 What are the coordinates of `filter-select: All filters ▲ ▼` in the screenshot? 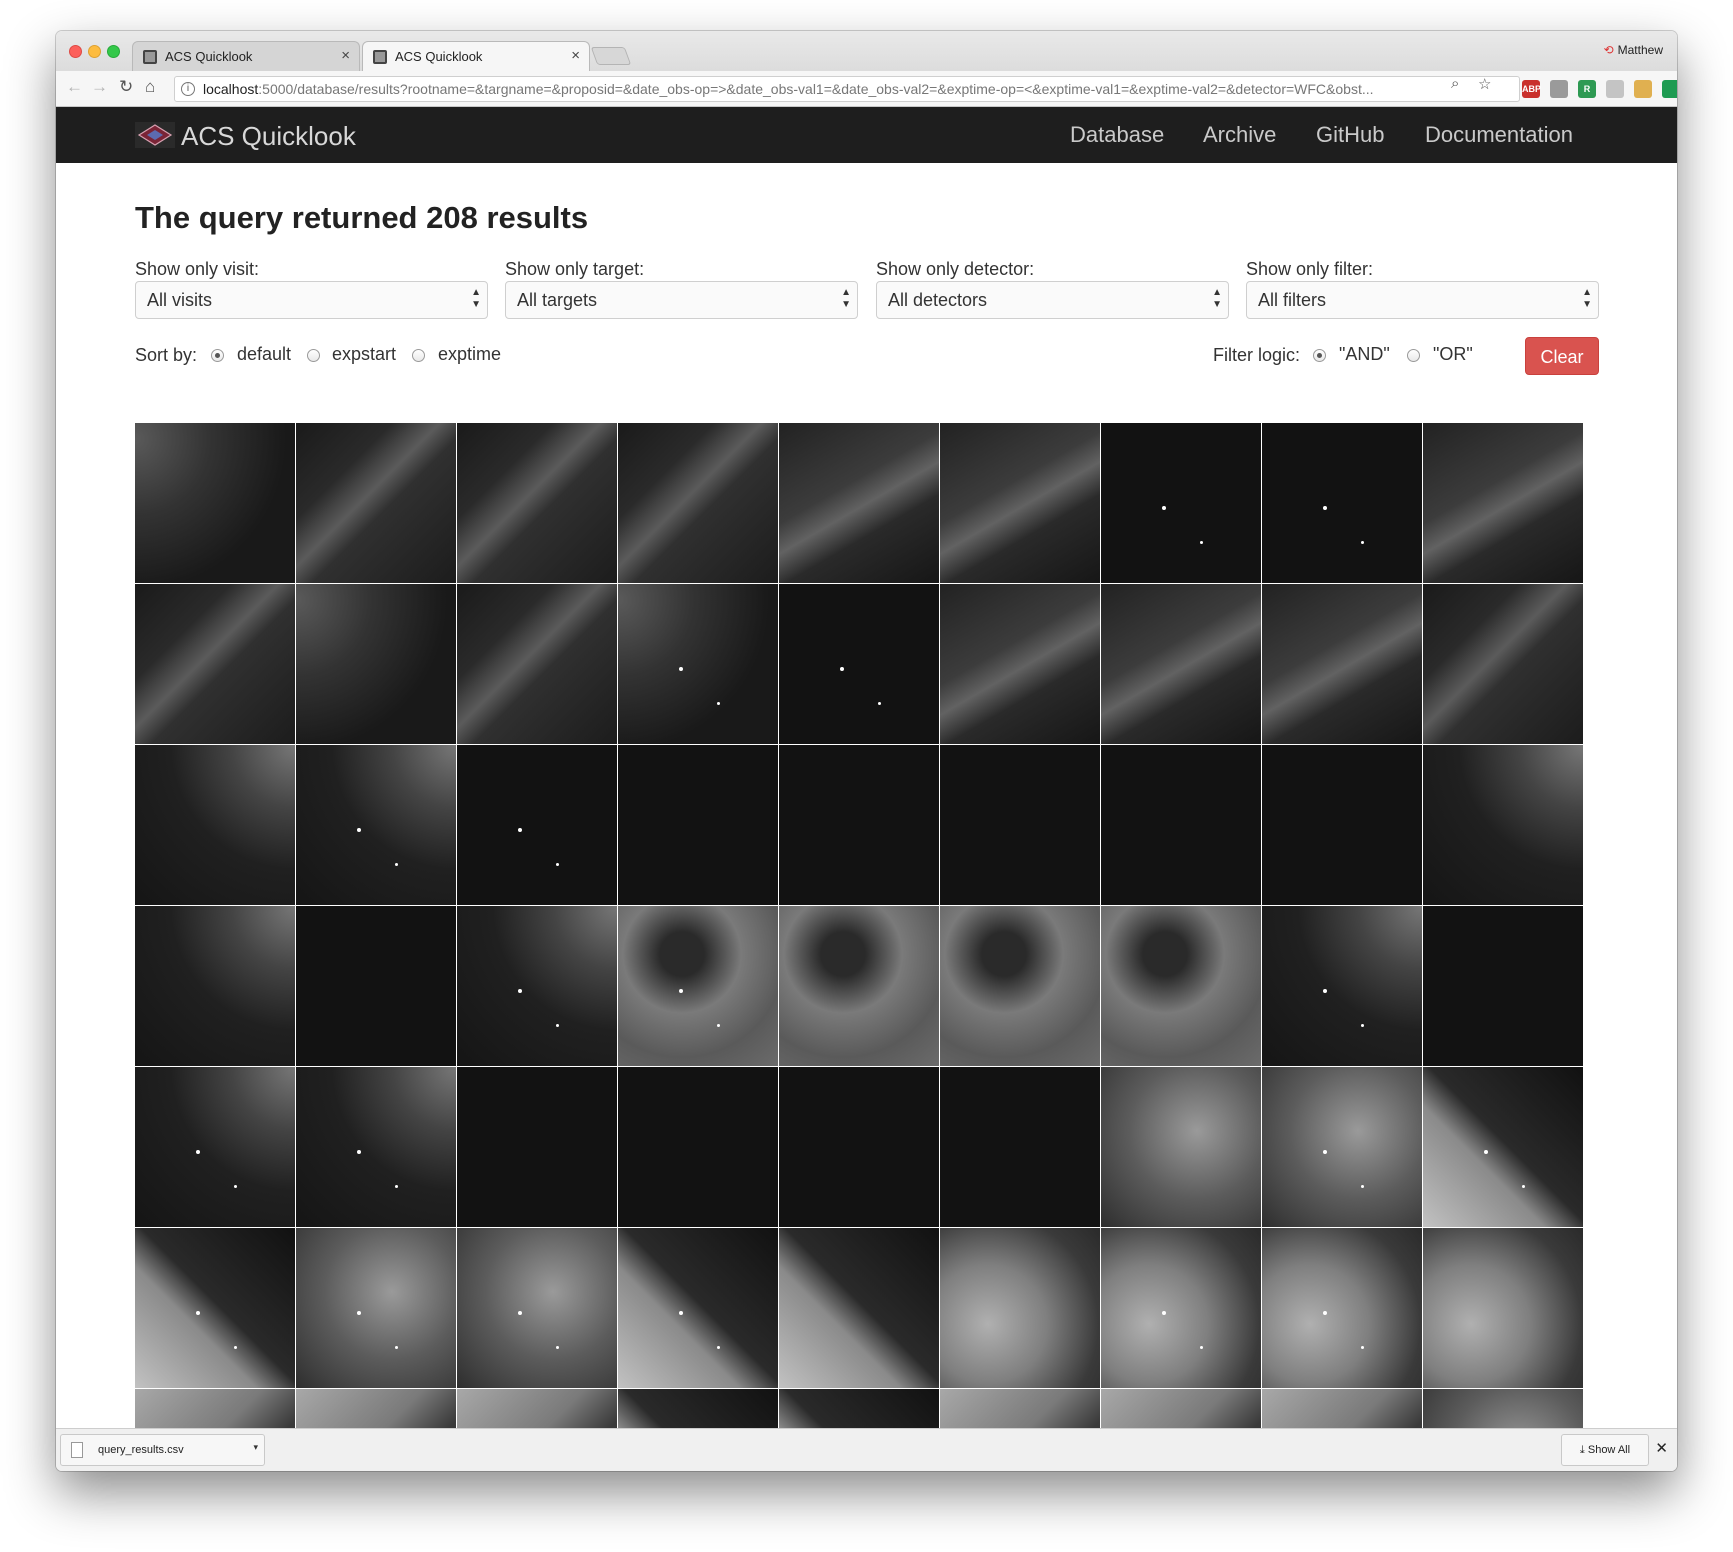 It's located at (1422, 300).